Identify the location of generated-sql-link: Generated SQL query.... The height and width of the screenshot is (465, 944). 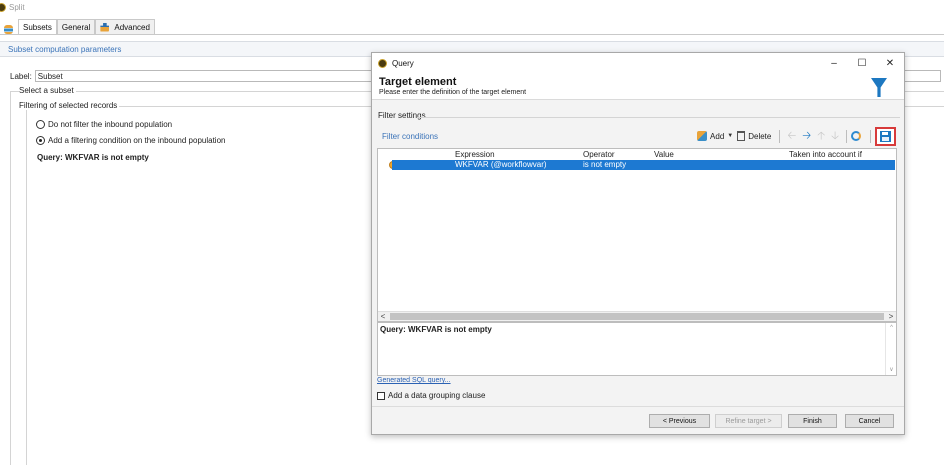
(414, 380).